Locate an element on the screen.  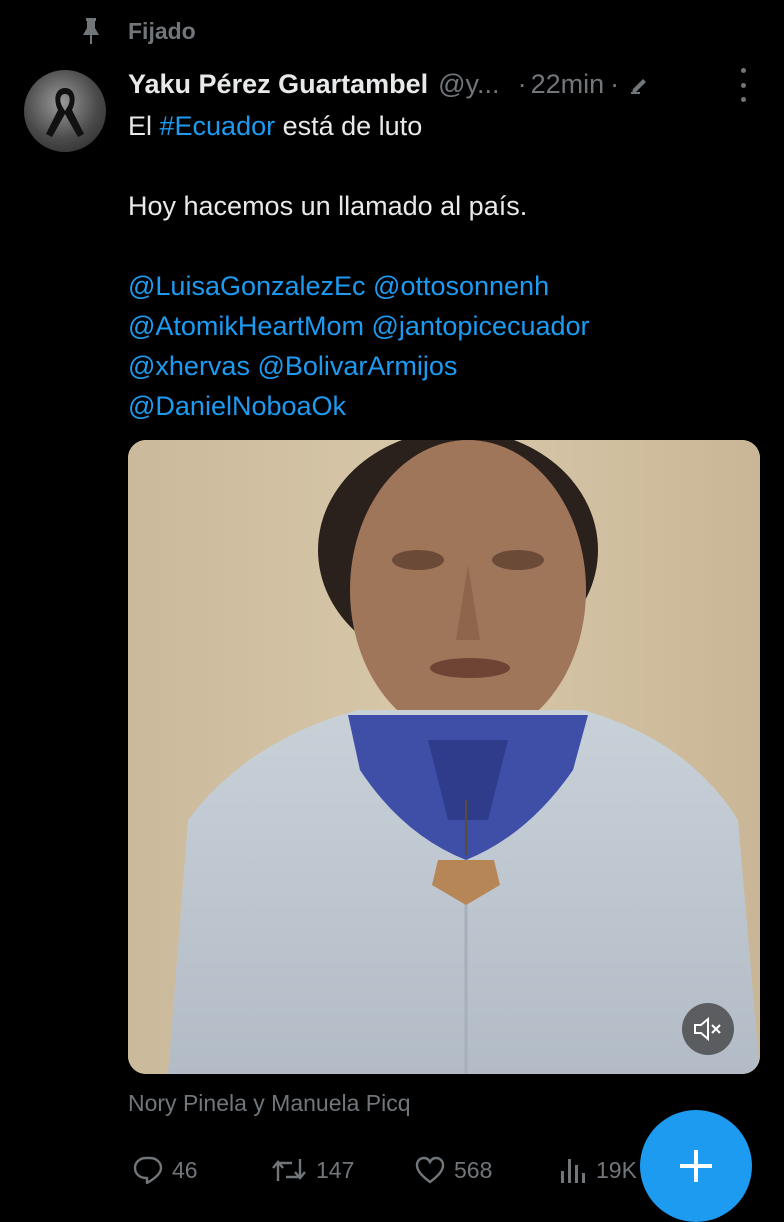
like-button: 568 is located at coordinates (453, 1170).